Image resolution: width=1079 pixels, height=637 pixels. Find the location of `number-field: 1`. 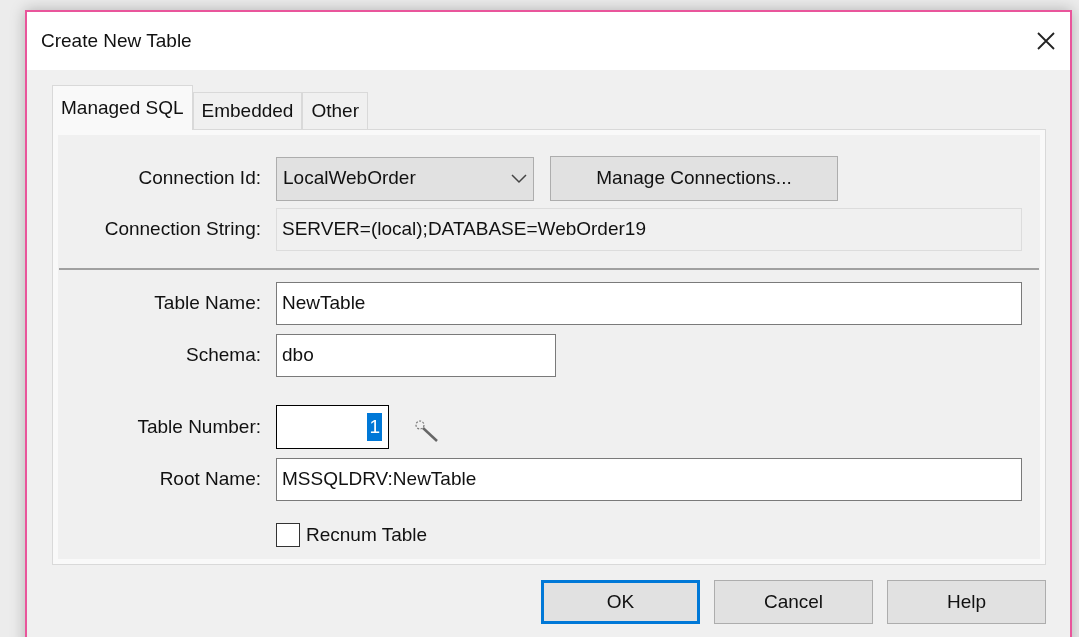

number-field: 1 is located at coordinates (332, 427).